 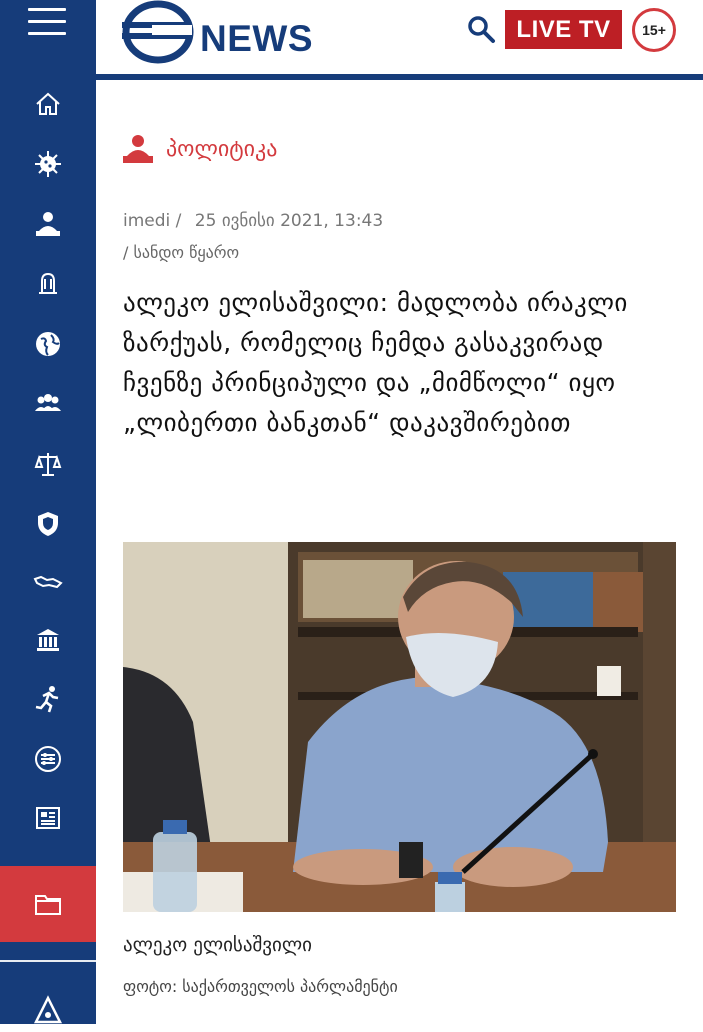 I want to click on politics-category-icon, so click(x=138, y=149).